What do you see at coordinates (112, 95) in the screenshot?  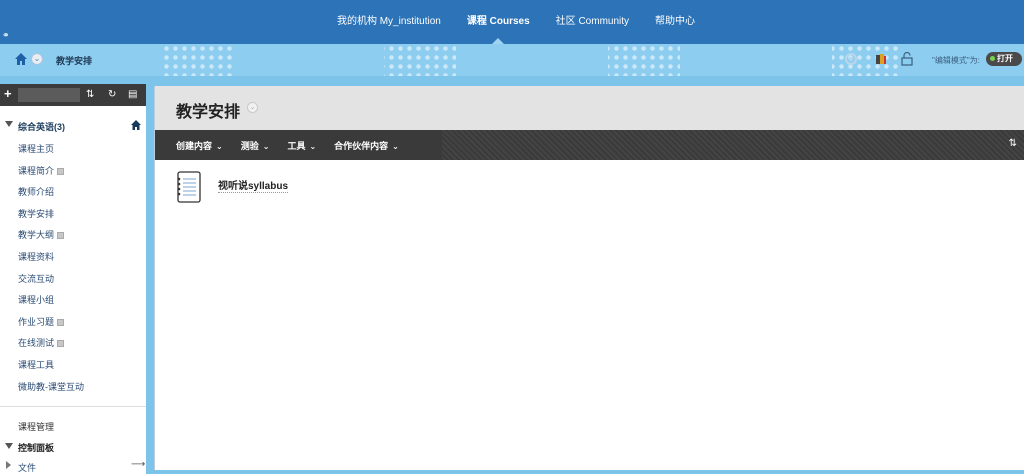 I see `refresh-icon: ↻` at bounding box center [112, 95].